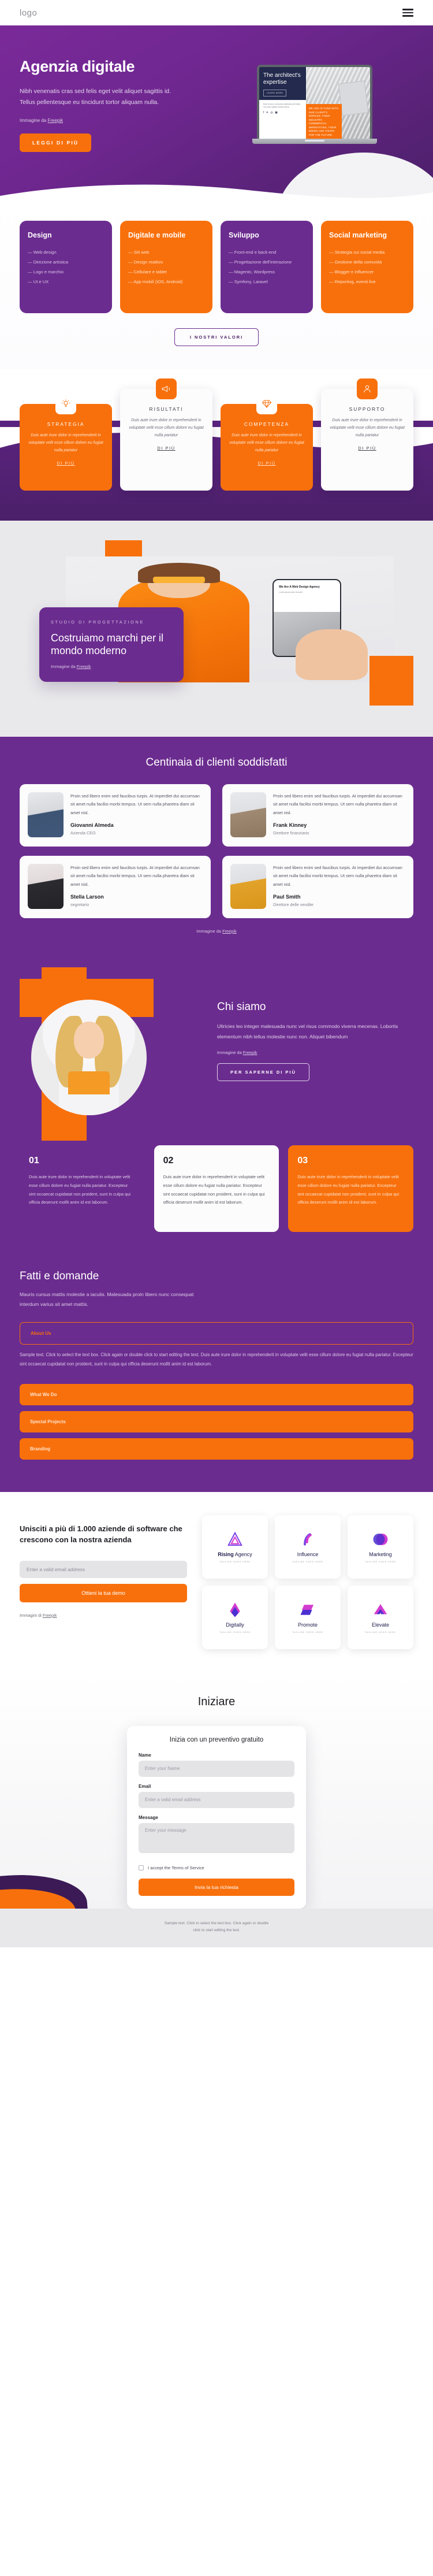 The image size is (433, 2576). Describe the element at coordinates (216, 1838) in the screenshot. I see `message-textarea` at that location.